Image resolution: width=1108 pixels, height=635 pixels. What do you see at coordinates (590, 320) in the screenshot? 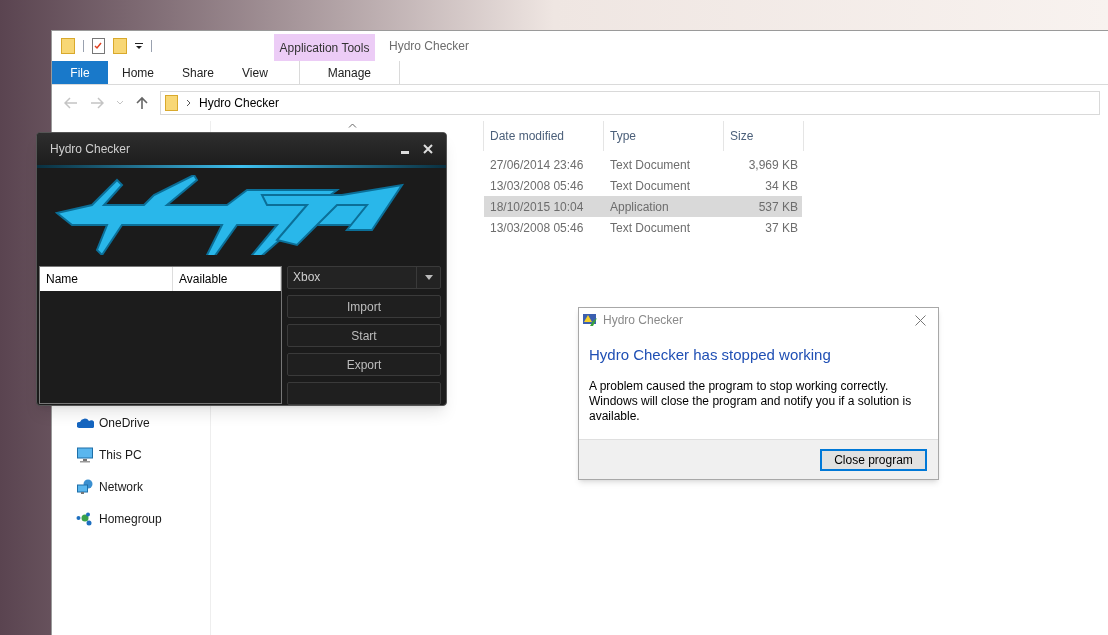
I see `program-warning-icon` at bounding box center [590, 320].